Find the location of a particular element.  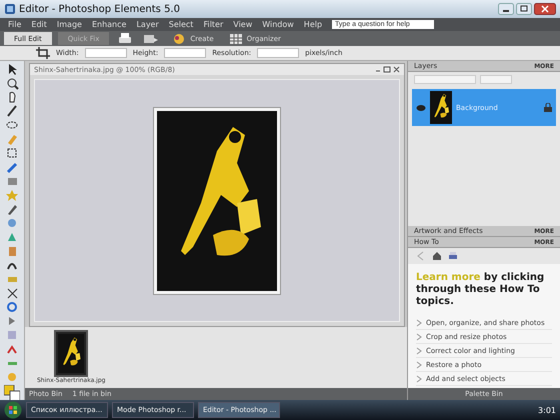

caret-tool-icon is located at coordinates (12, 349).